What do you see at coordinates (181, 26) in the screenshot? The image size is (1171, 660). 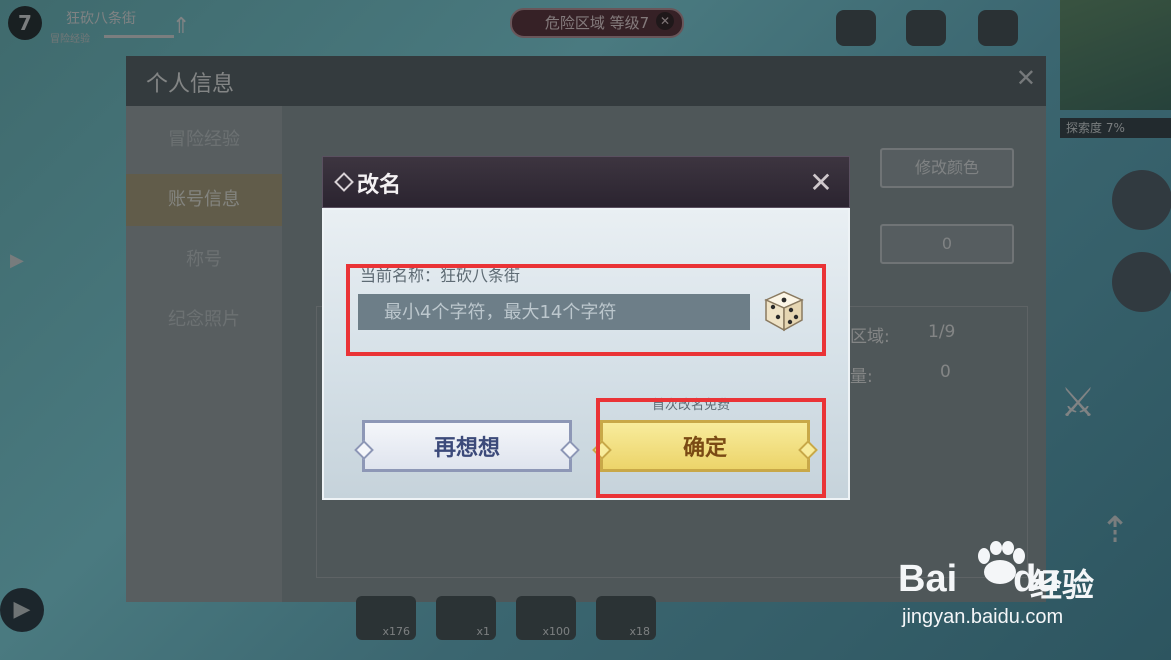 I see `rank-up-icon: ⇑` at bounding box center [181, 26].